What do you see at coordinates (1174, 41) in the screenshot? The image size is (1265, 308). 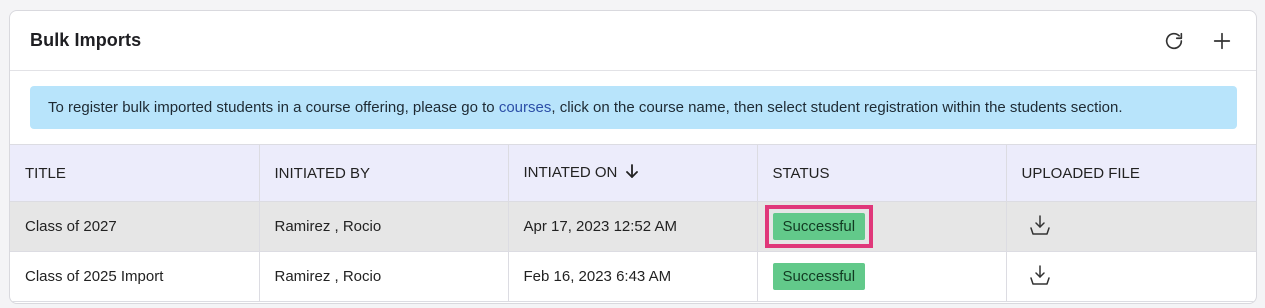 I see `refresh-icon` at bounding box center [1174, 41].